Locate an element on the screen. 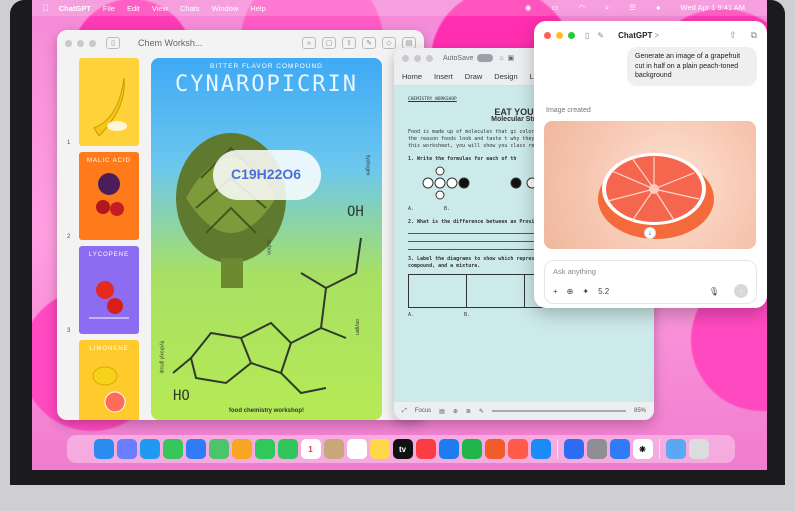  web-layout-icon: ⊕ is located at coordinates (455, 411).